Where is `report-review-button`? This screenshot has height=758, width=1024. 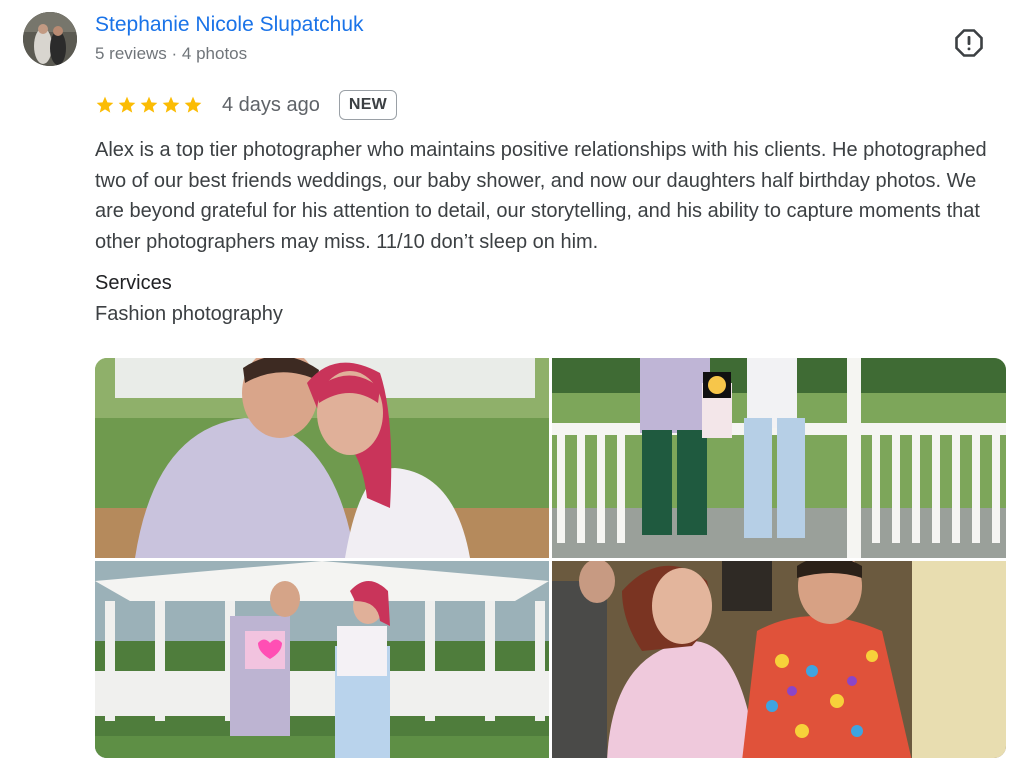
report-review-button is located at coordinates (969, 43).